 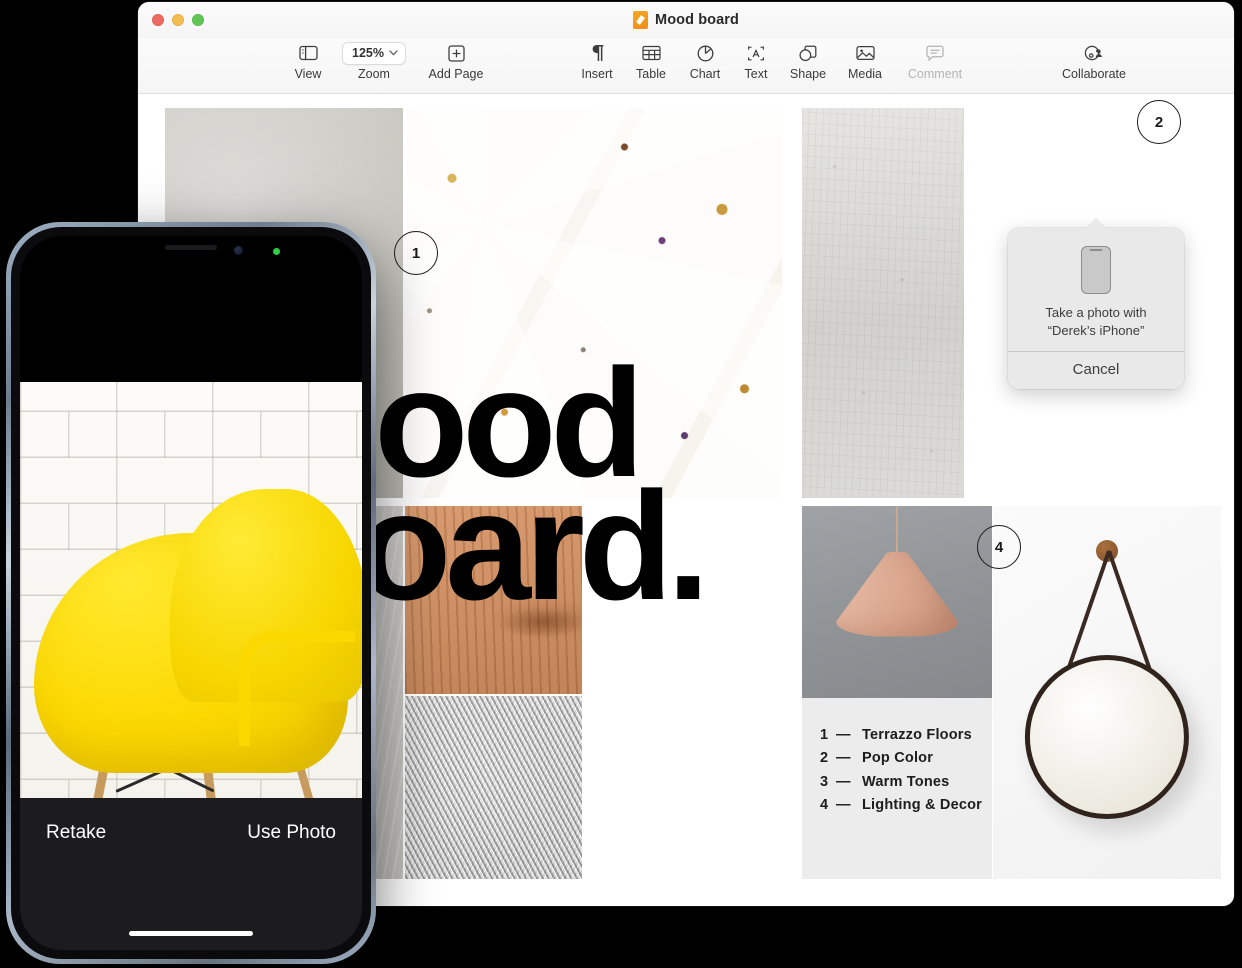 What do you see at coordinates (883, 303) in the screenshot?
I see `board-tile-concrete` at bounding box center [883, 303].